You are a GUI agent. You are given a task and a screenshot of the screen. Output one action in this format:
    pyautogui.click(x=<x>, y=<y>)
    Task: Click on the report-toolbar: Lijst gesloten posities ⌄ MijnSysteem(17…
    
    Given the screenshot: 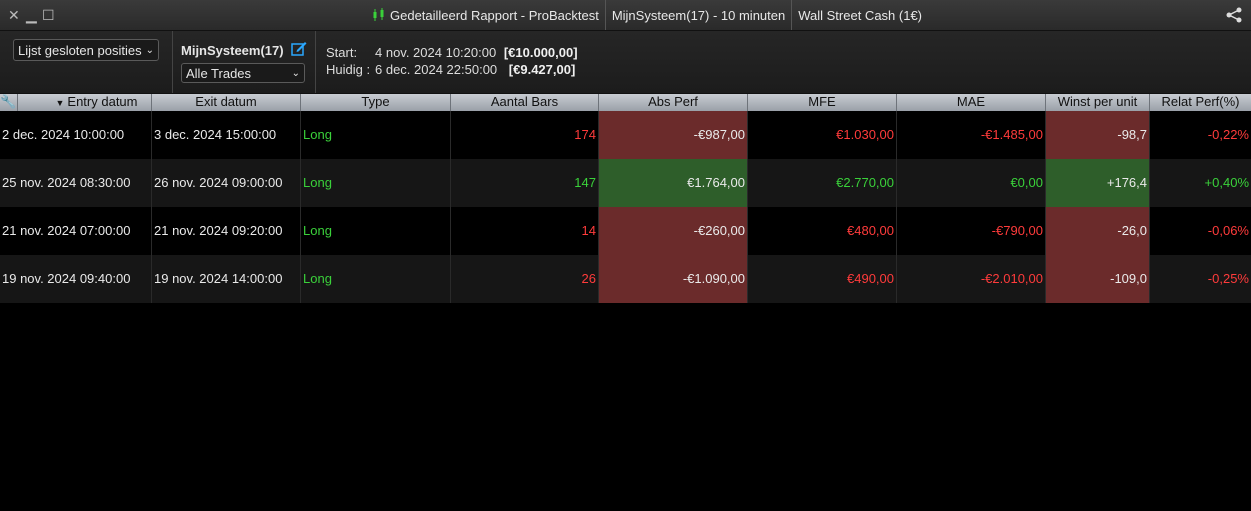 What is the action you would take?
    pyautogui.click(x=625, y=62)
    